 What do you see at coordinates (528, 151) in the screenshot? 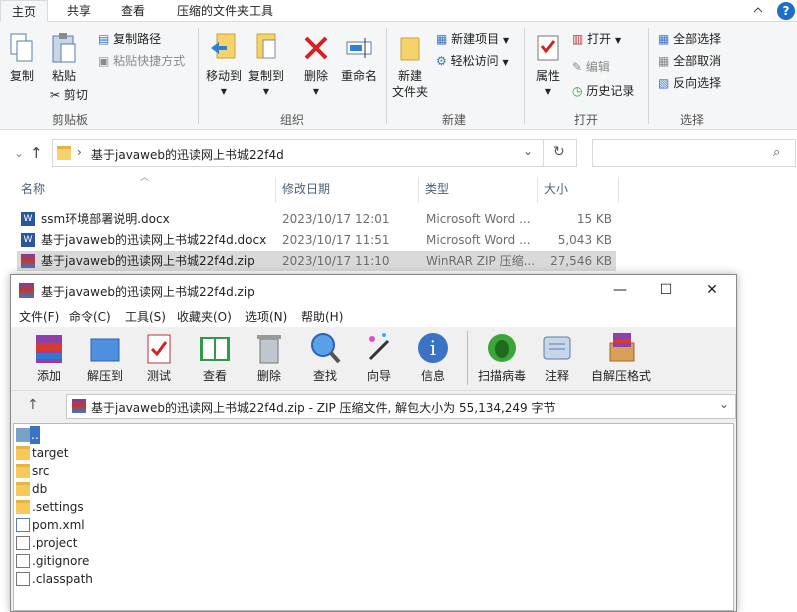
I see `address-dropdown-icon: ⌄` at bounding box center [528, 151].